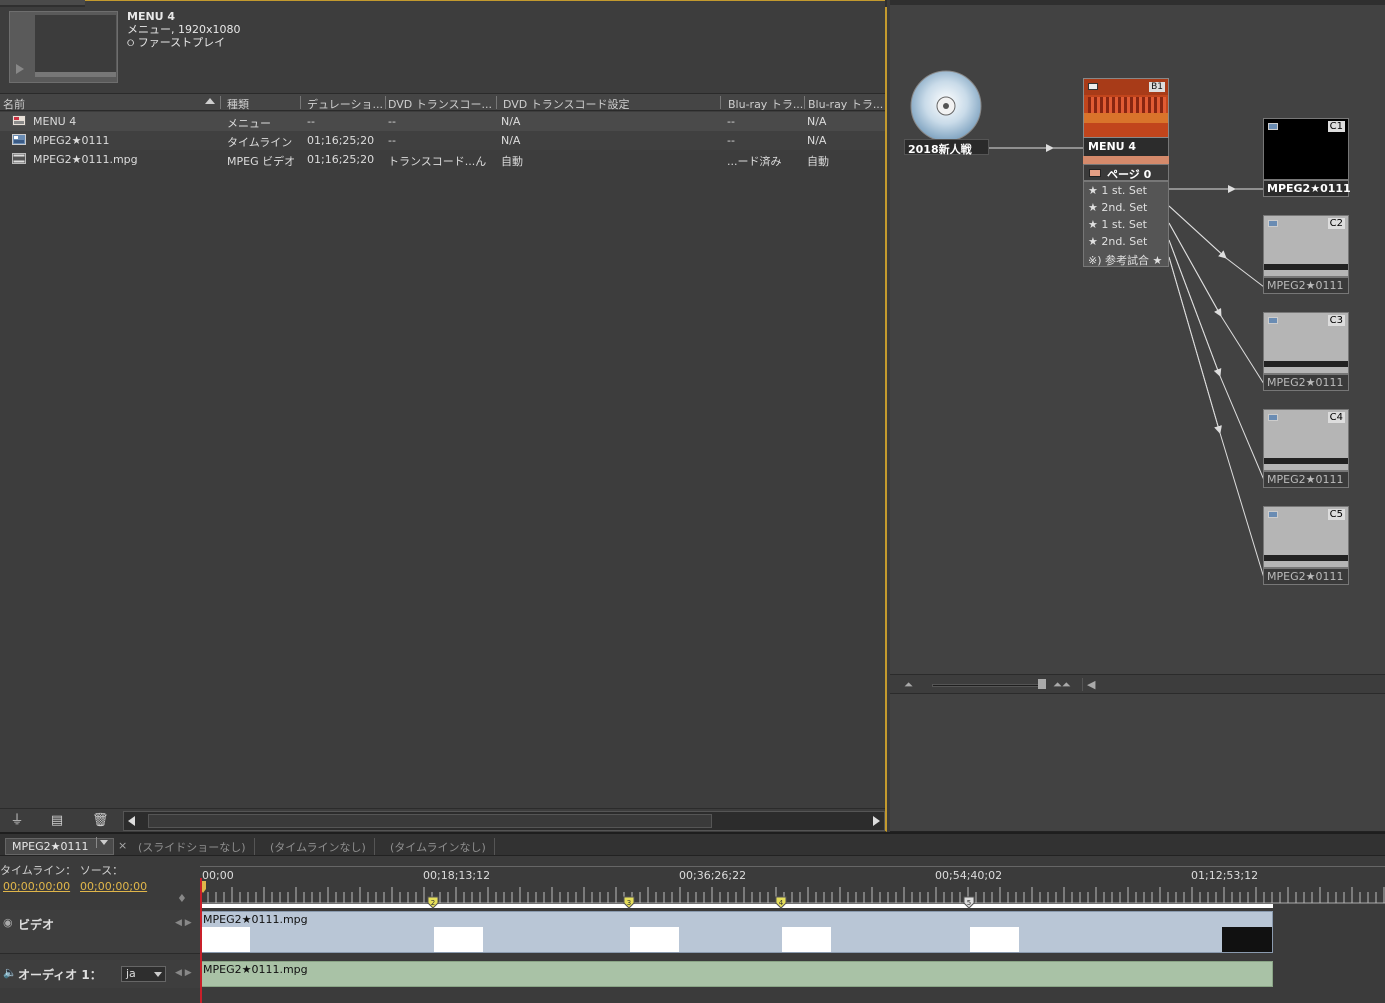 The width and height of the screenshot is (1385, 1003). What do you see at coordinates (1062, 685) in the screenshot?
I see `zoom-in-icon: ⏶⏶` at bounding box center [1062, 685].